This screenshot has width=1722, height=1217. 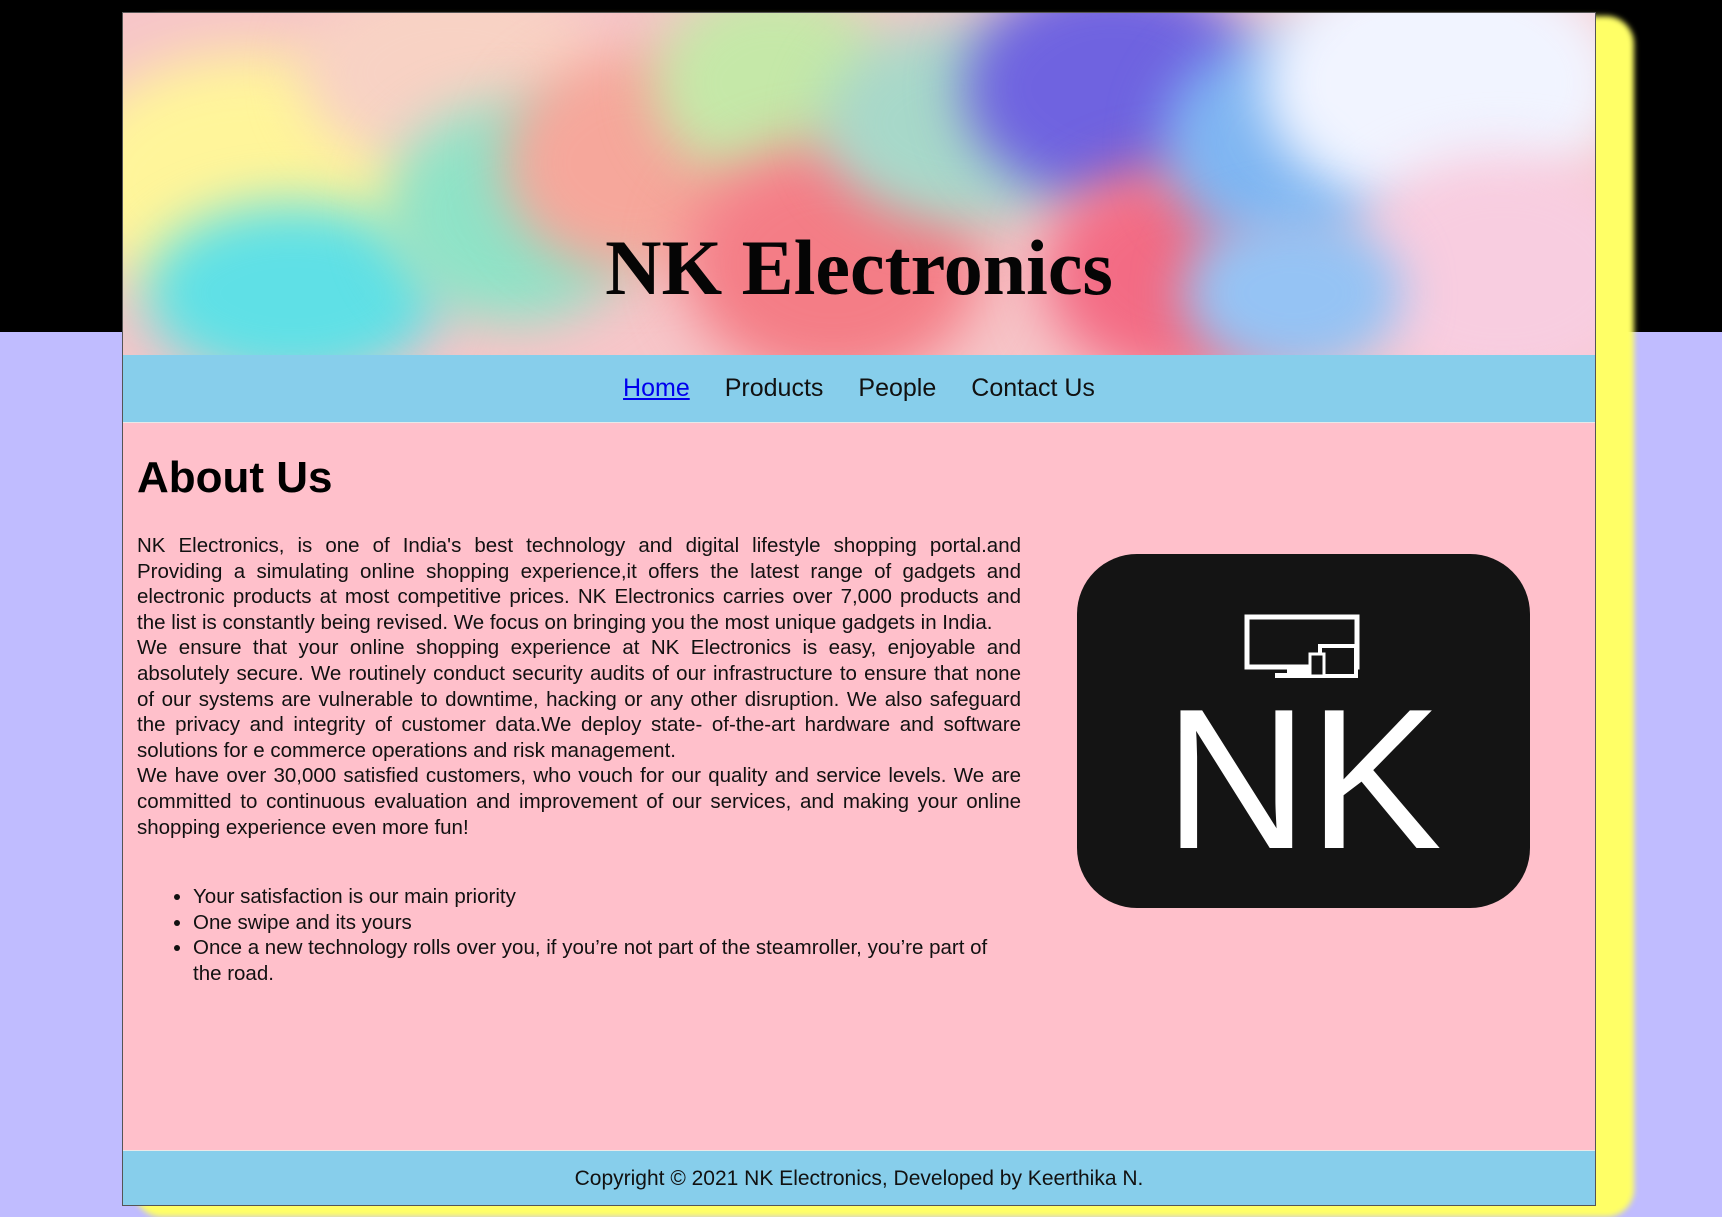 I want to click on list-item: One swipe and its yours, so click(x=607, y=923).